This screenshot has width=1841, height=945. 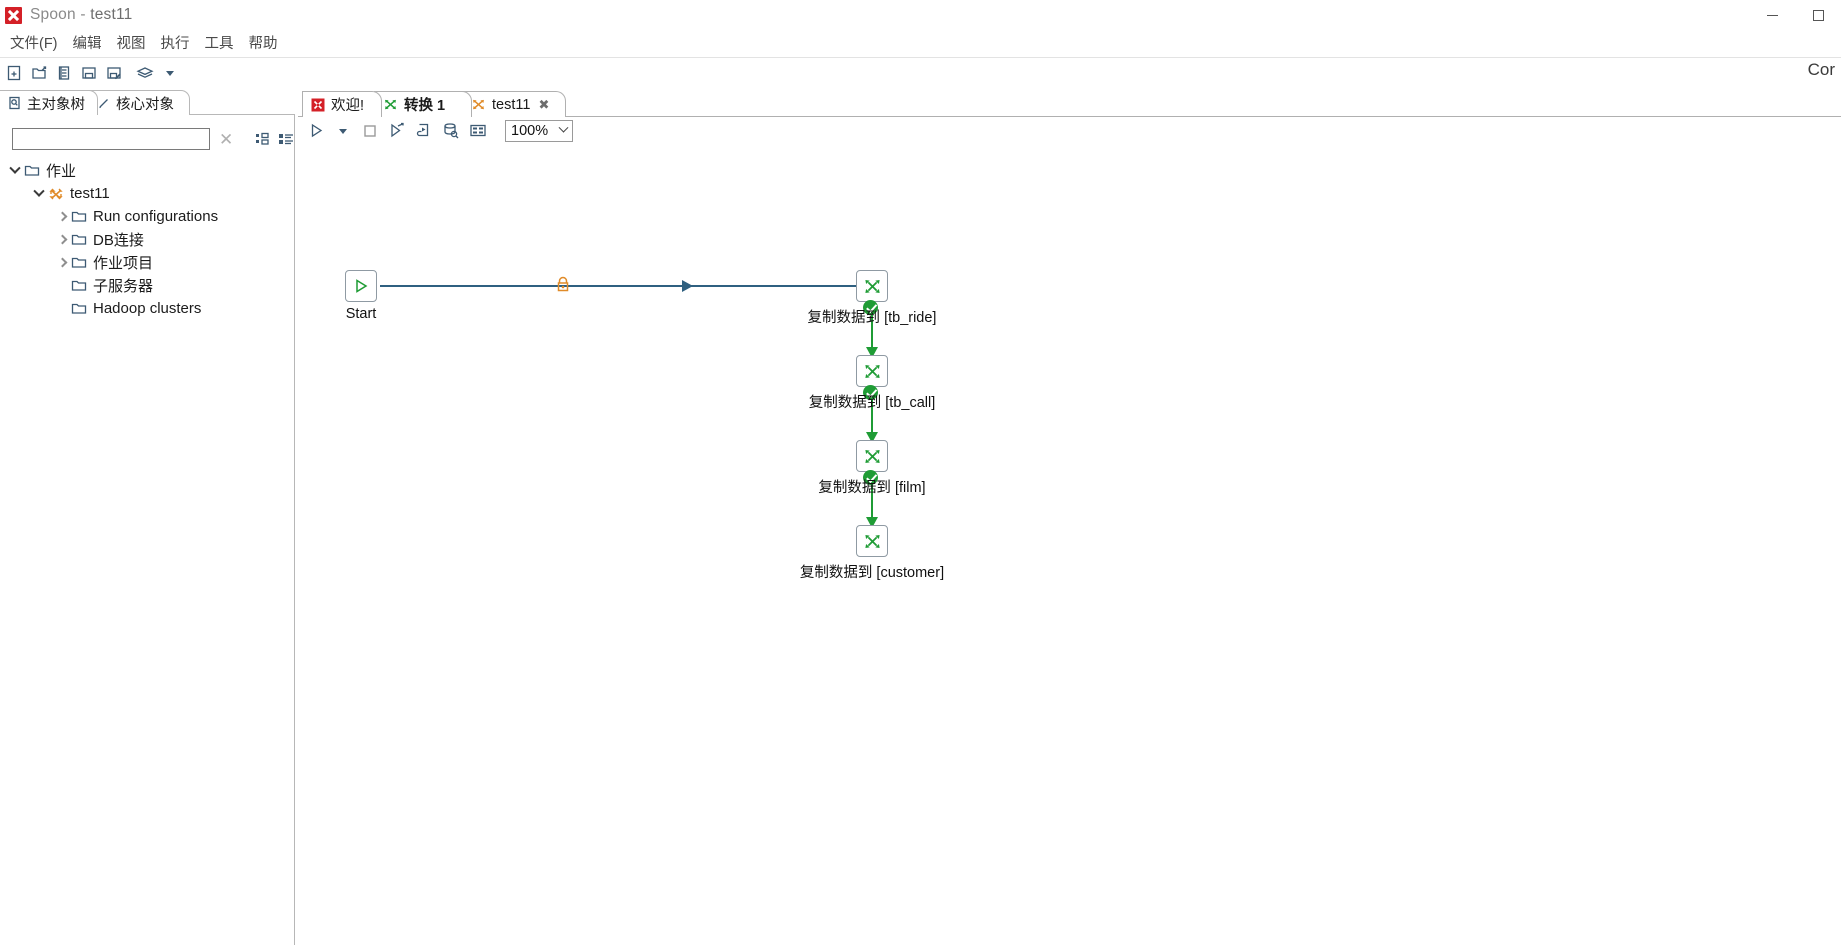 I want to click on tab-test11: test11 ✖, so click(x=514, y=104).